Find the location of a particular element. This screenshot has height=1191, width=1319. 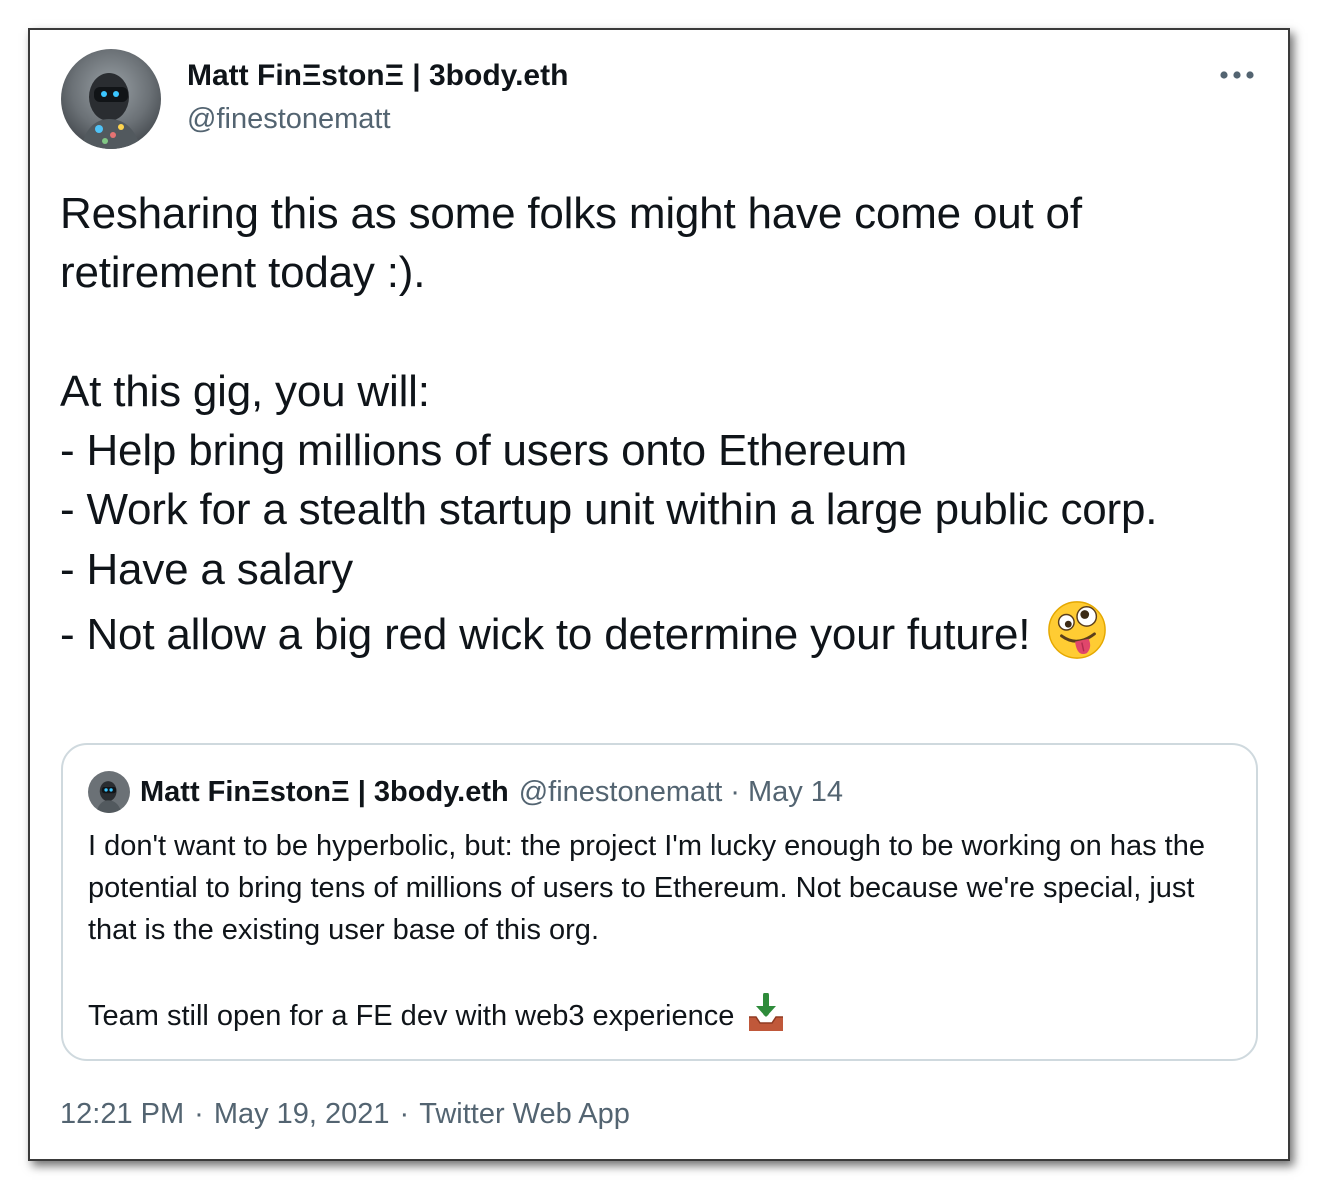

quoted-author-avatar is located at coordinates (109, 792).